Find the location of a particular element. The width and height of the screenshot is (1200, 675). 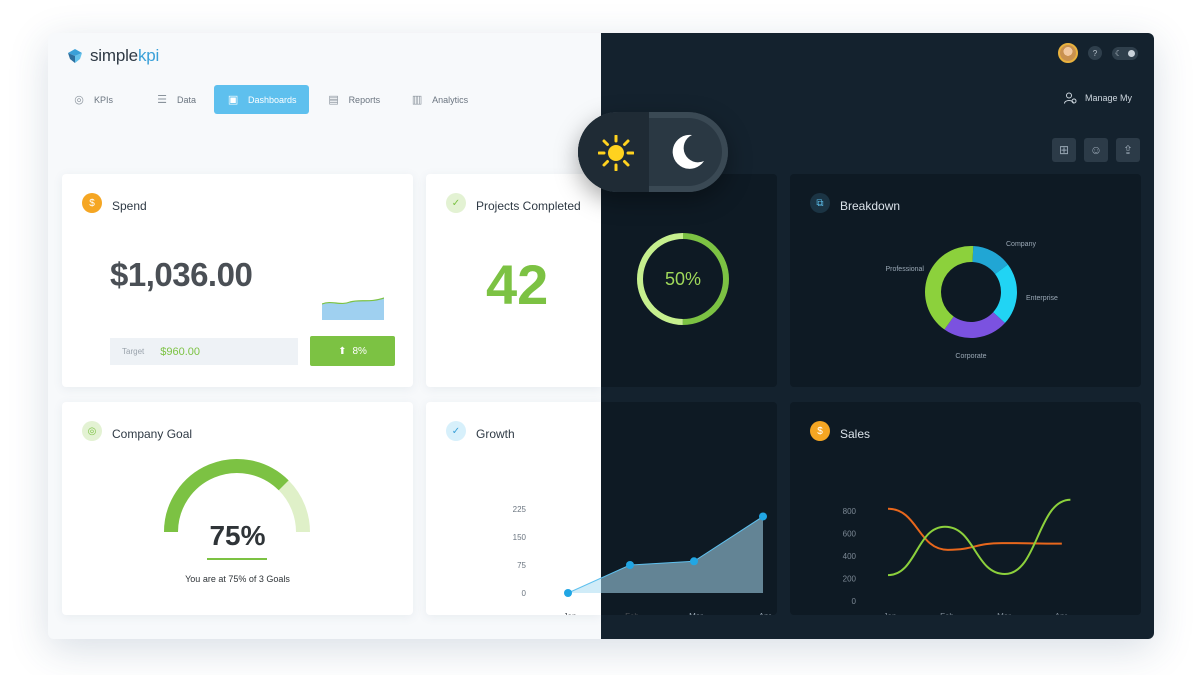

card-title: Company Goal is located at coordinates (152, 434).